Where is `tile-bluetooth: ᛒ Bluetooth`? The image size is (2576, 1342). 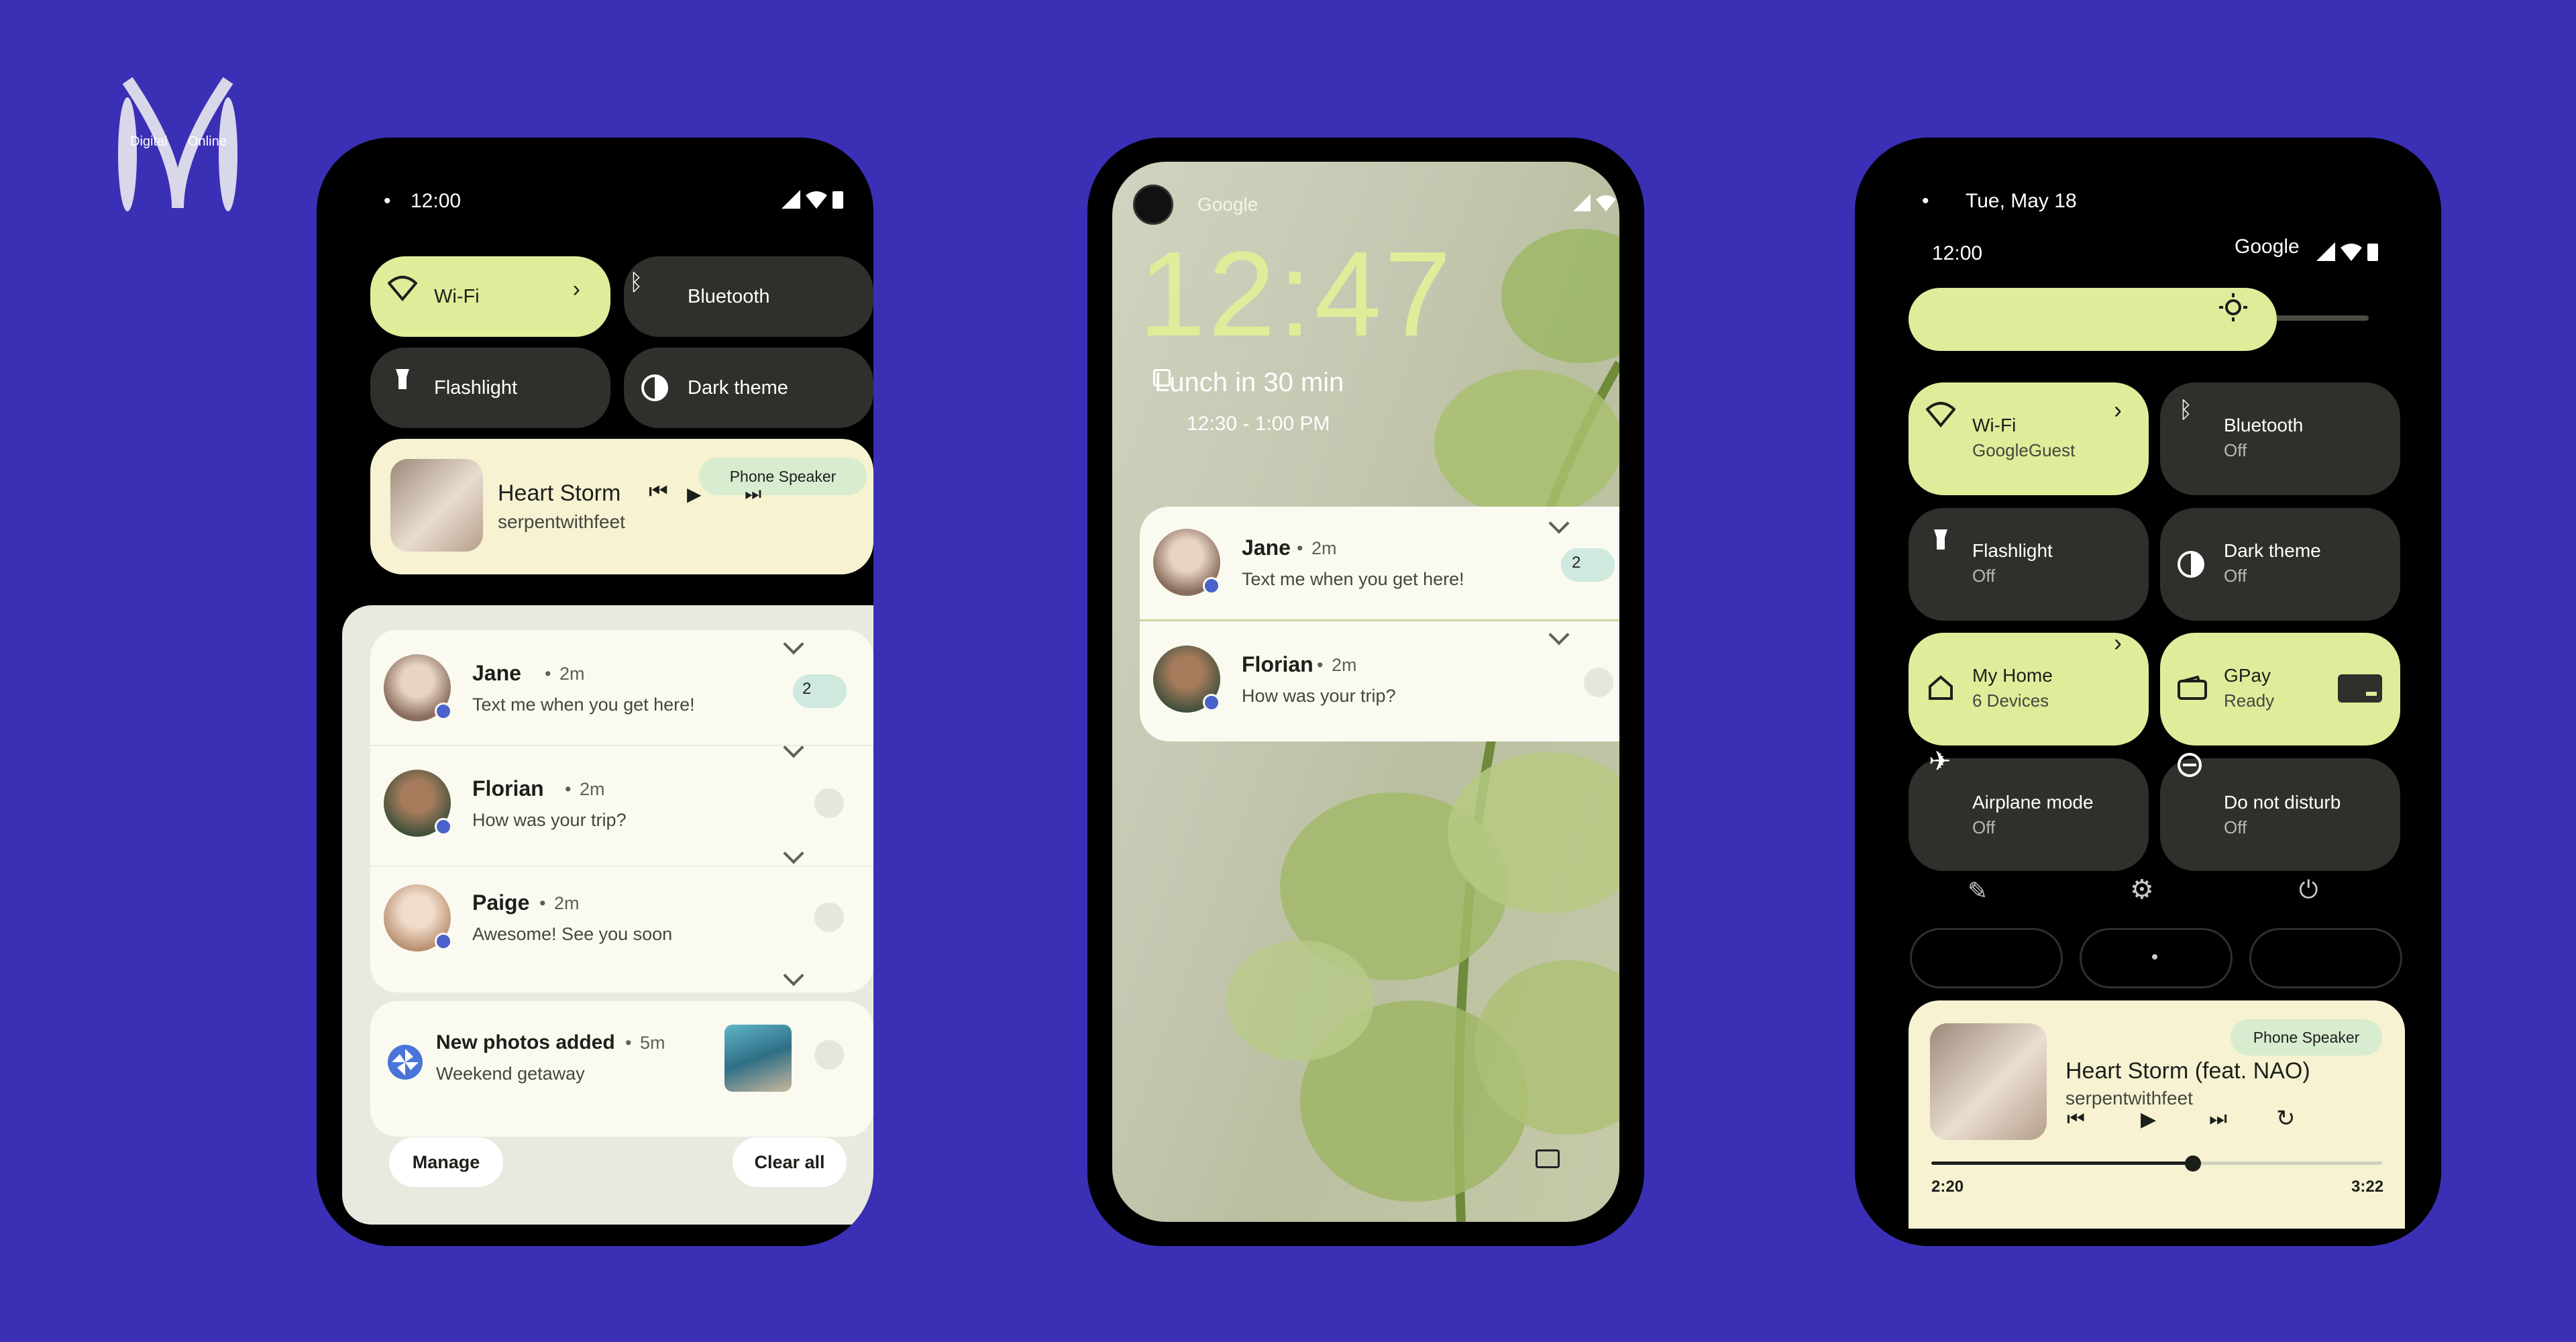
tile-bluetooth: ᛒ Bluetooth is located at coordinates (748, 296).